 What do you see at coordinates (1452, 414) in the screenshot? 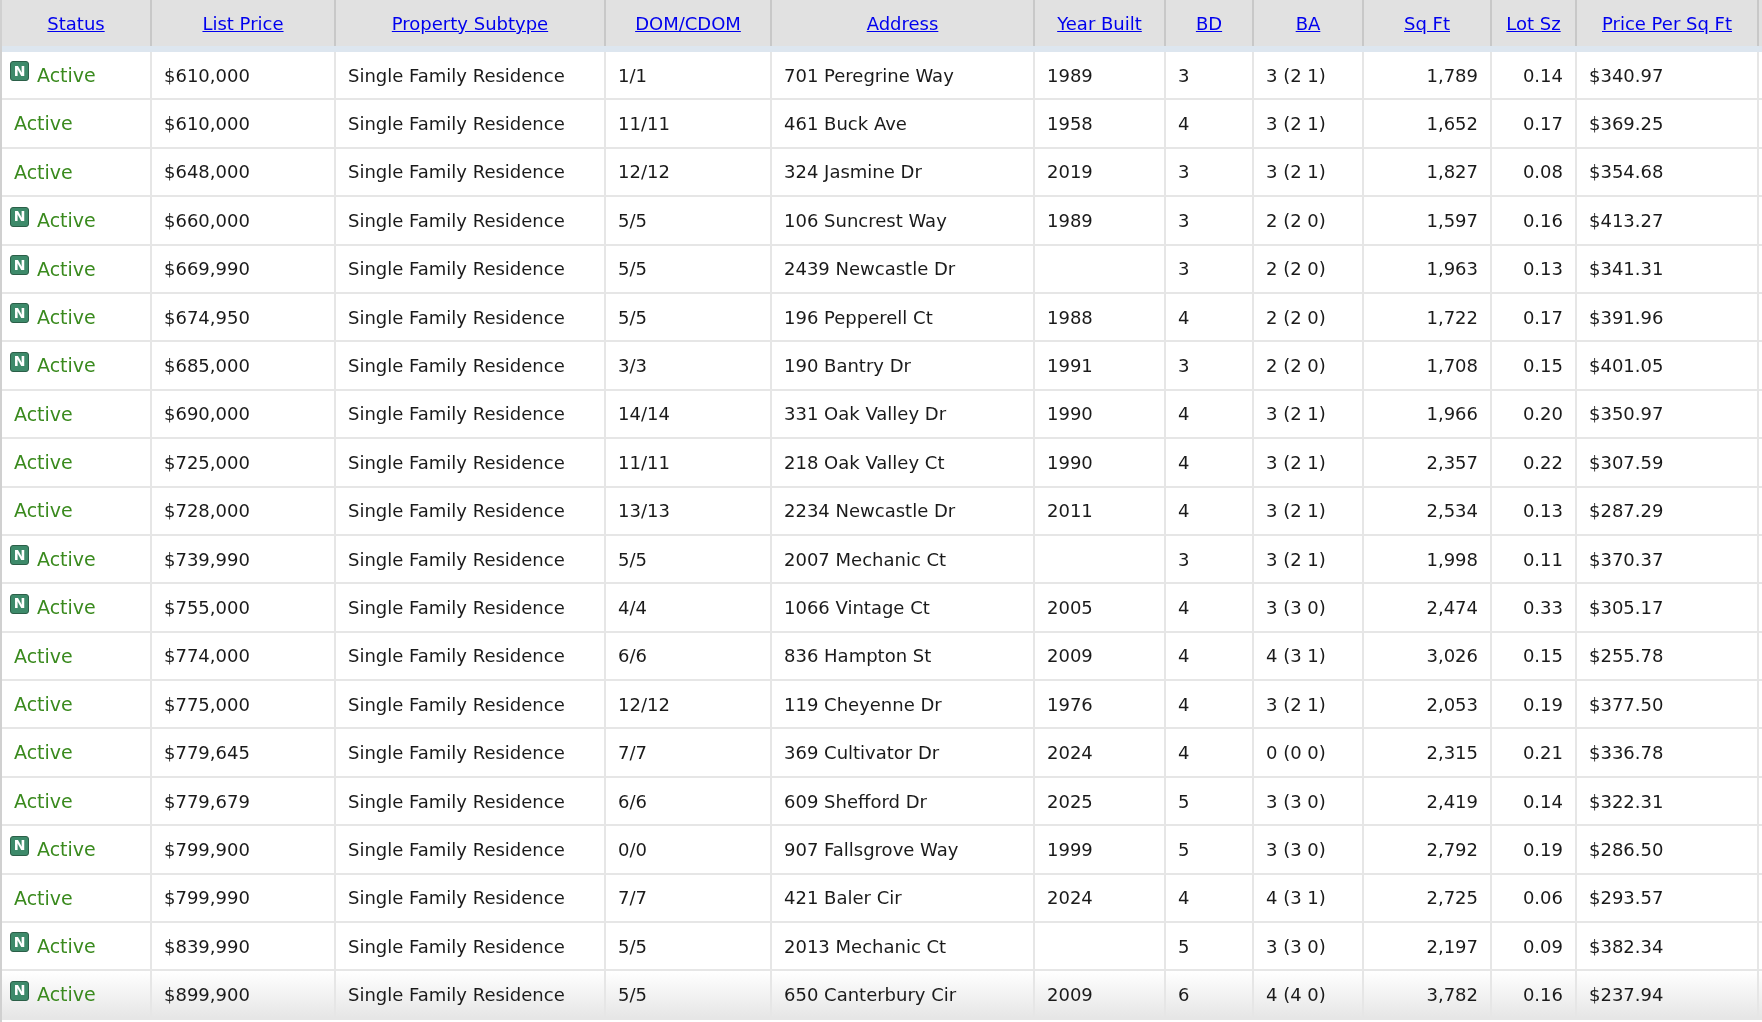
I see `table-cell-text: 1,966` at bounding box center [1452, 414].